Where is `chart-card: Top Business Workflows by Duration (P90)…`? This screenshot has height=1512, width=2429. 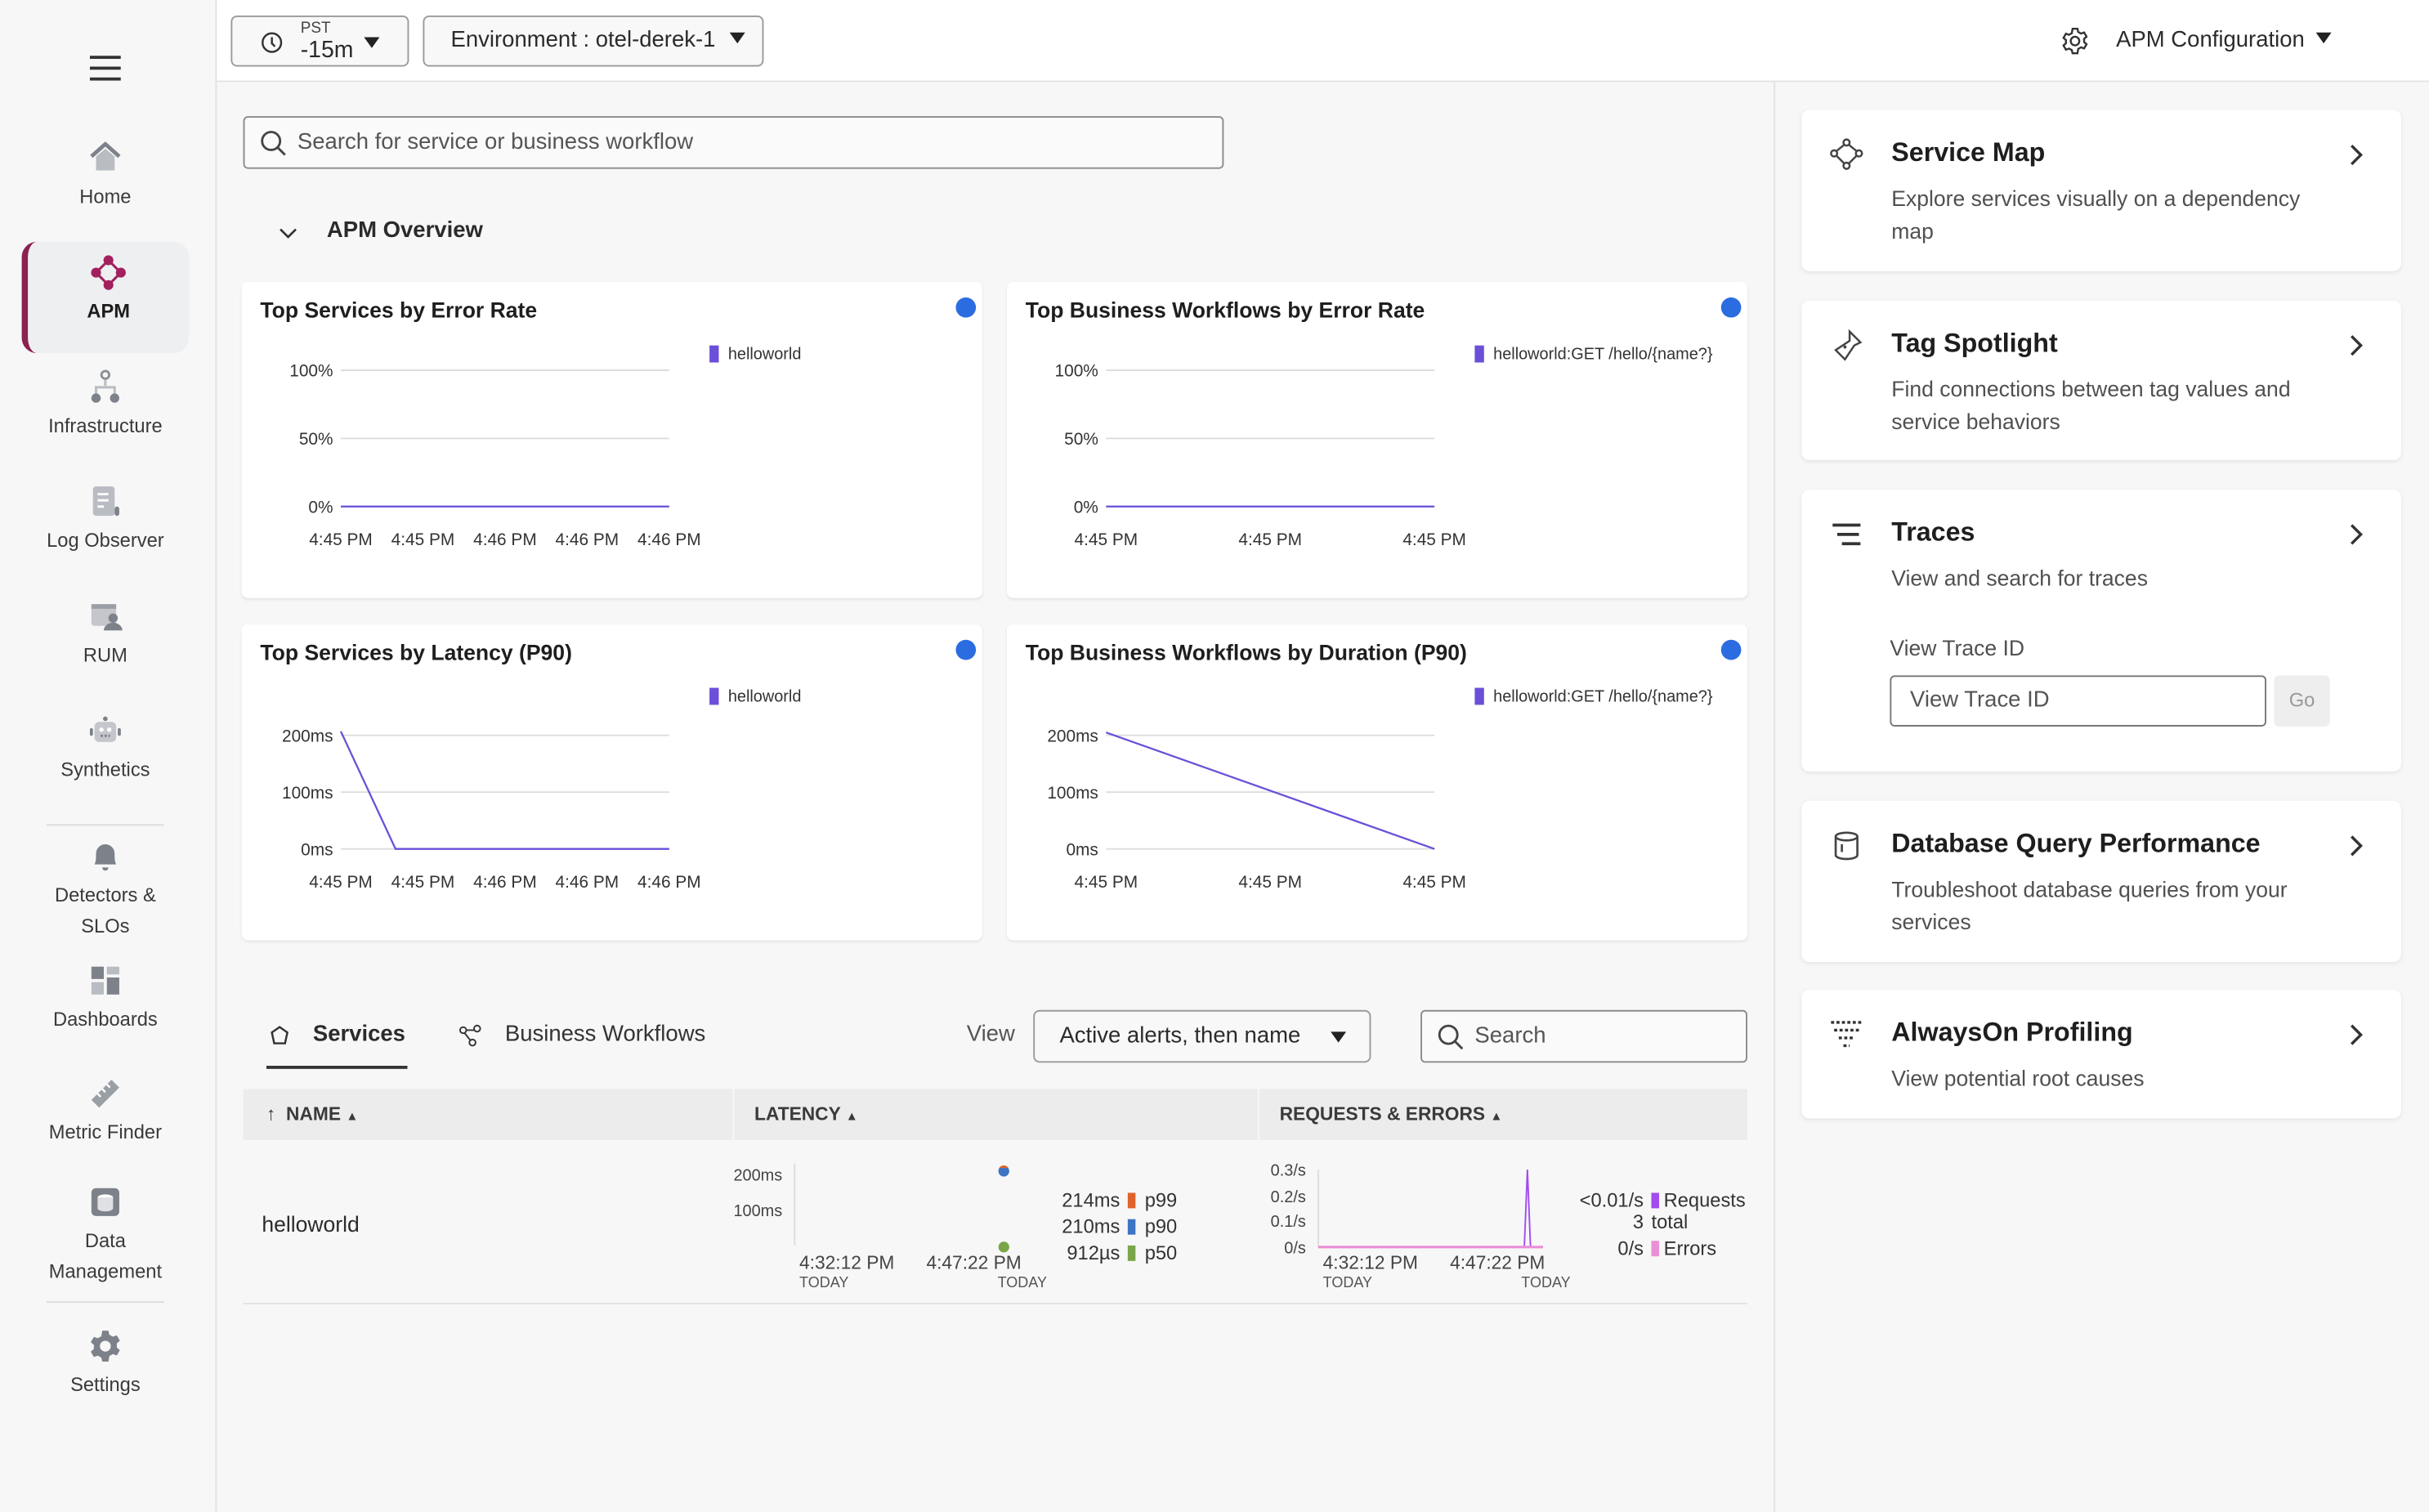 chart-card: Top Business Workflows by Duration (P90)… is located at coordinates (1378, 782).